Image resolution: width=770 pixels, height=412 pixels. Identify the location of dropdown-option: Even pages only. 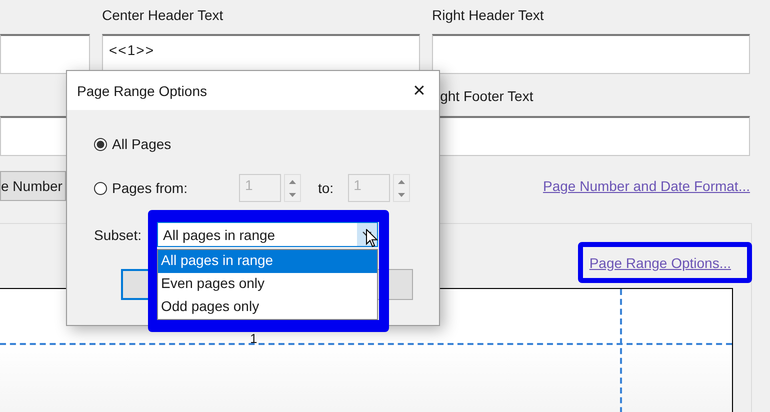
(267, 284).